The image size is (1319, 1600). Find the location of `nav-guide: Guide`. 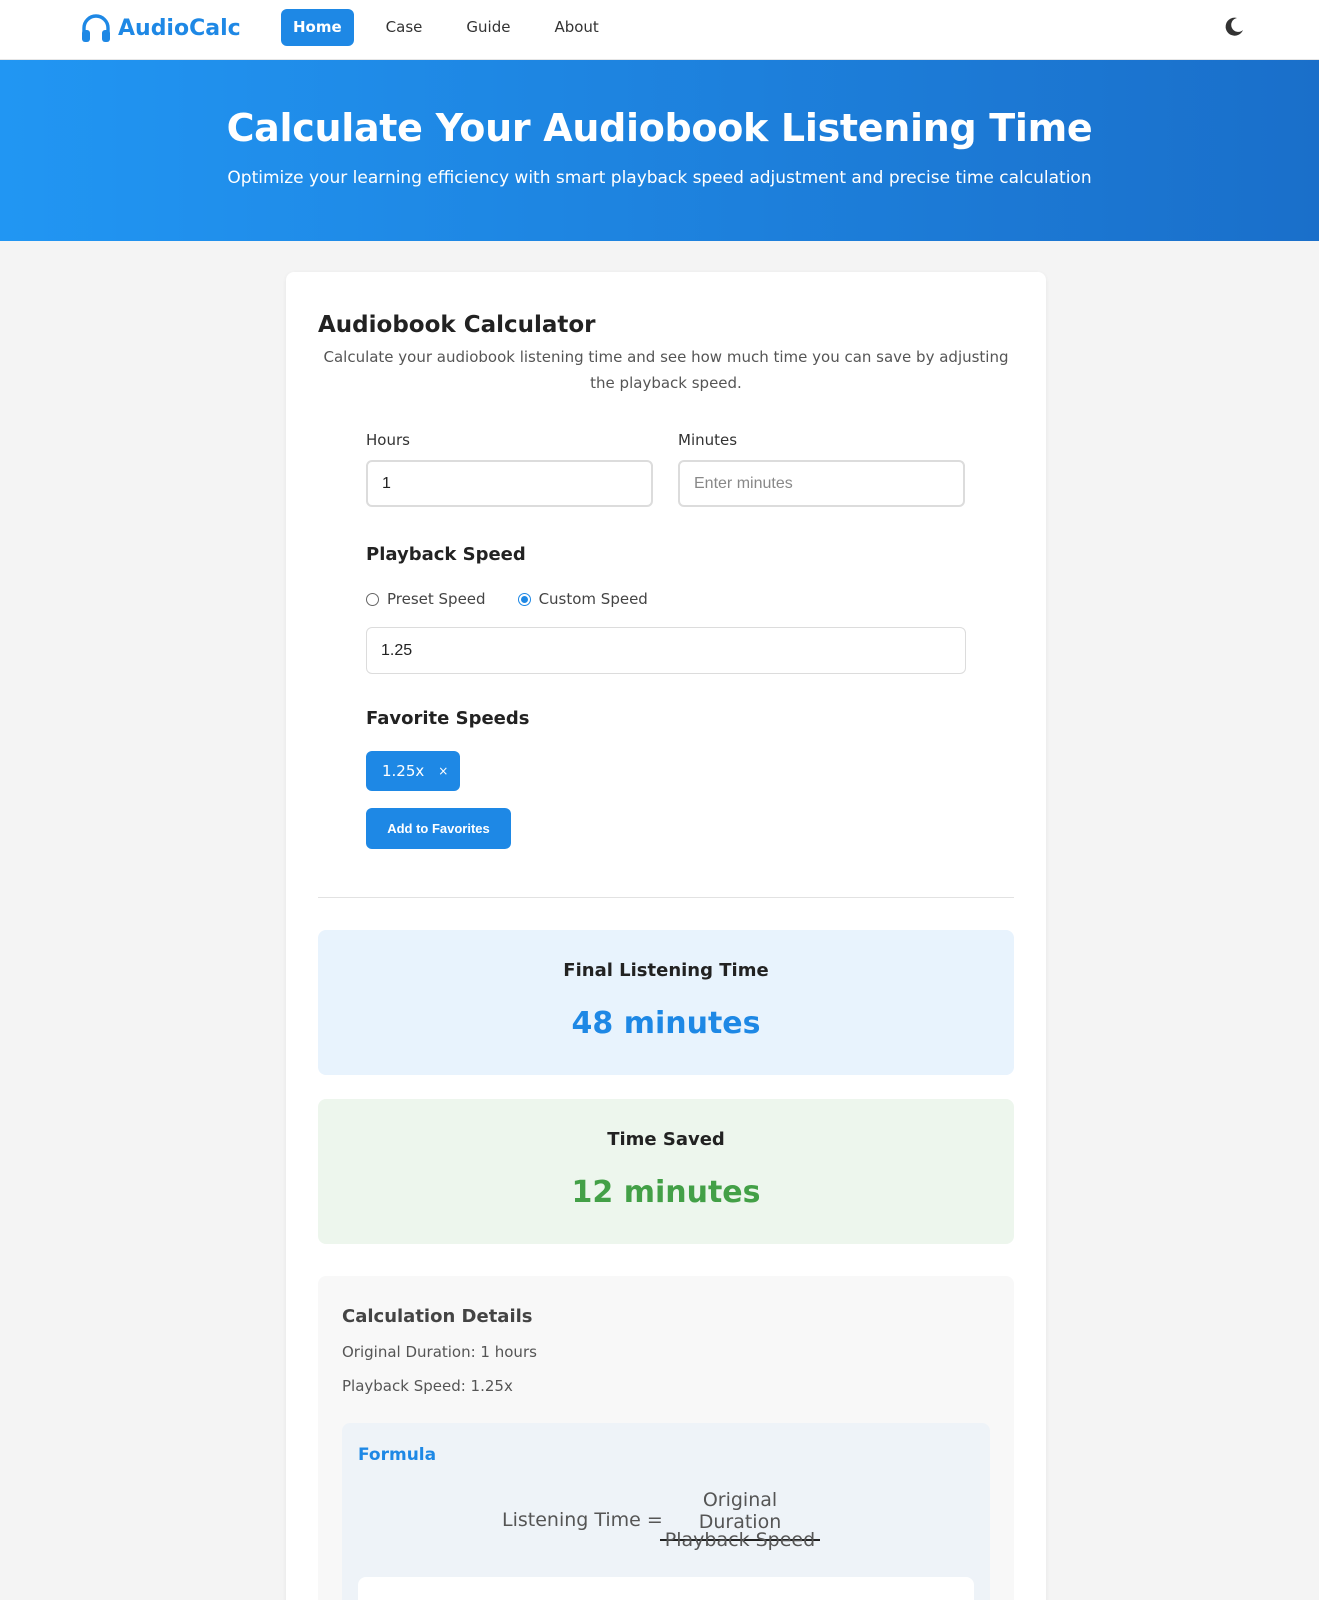

nav-guide: Guide is located at coordinates (488, 27).